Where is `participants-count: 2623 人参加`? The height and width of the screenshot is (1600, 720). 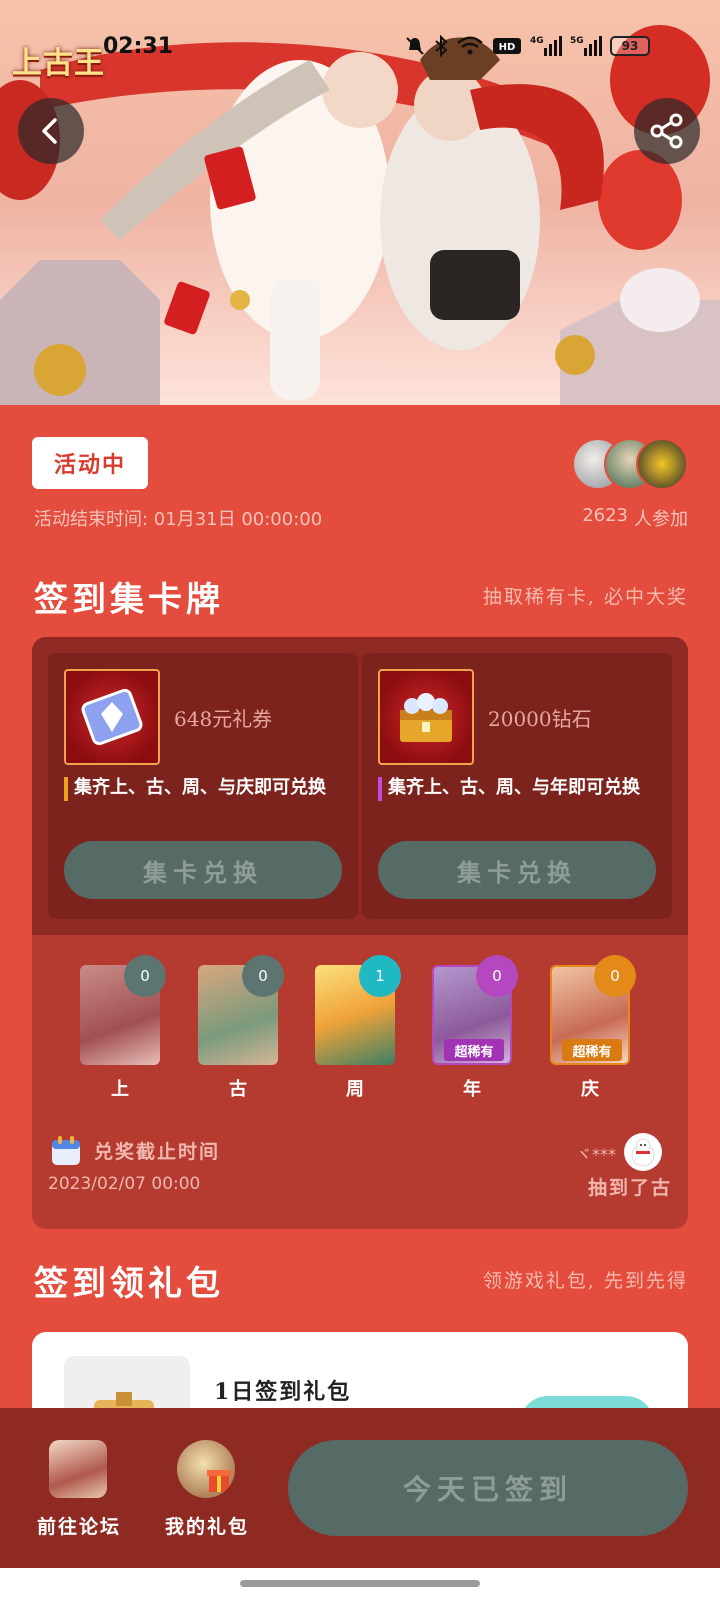 participants-count: 2623 人参加 is located at coordinates (635, 518).